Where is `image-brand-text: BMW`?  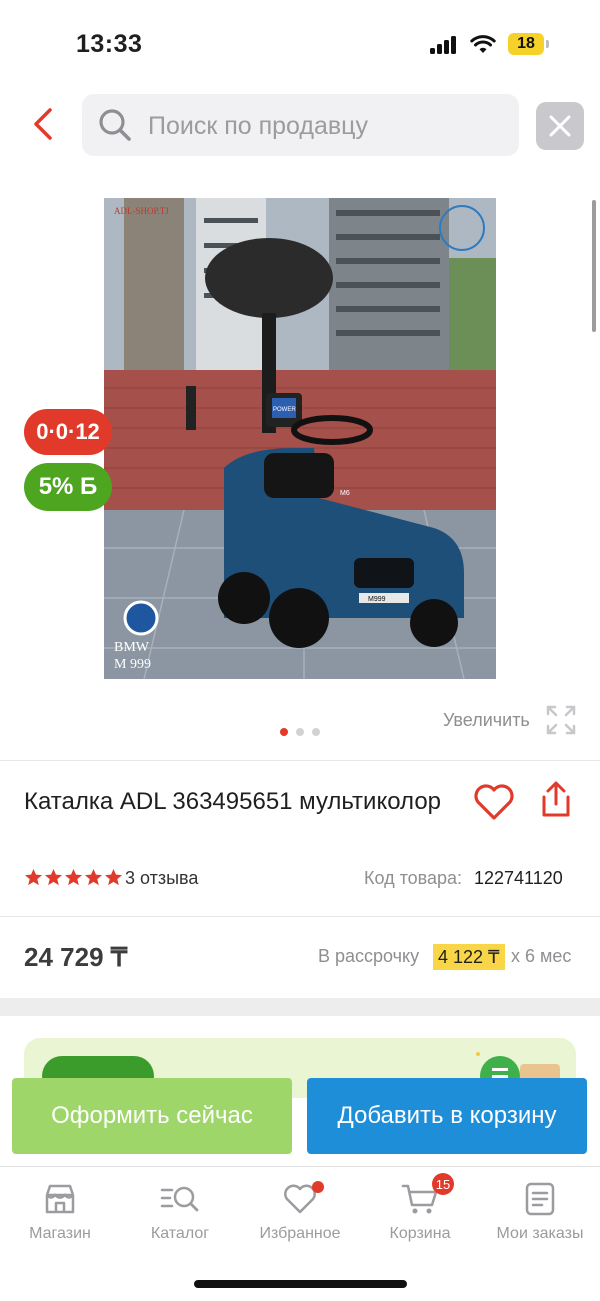
image-brand-text: BMW is located at coordinates (132, 647).